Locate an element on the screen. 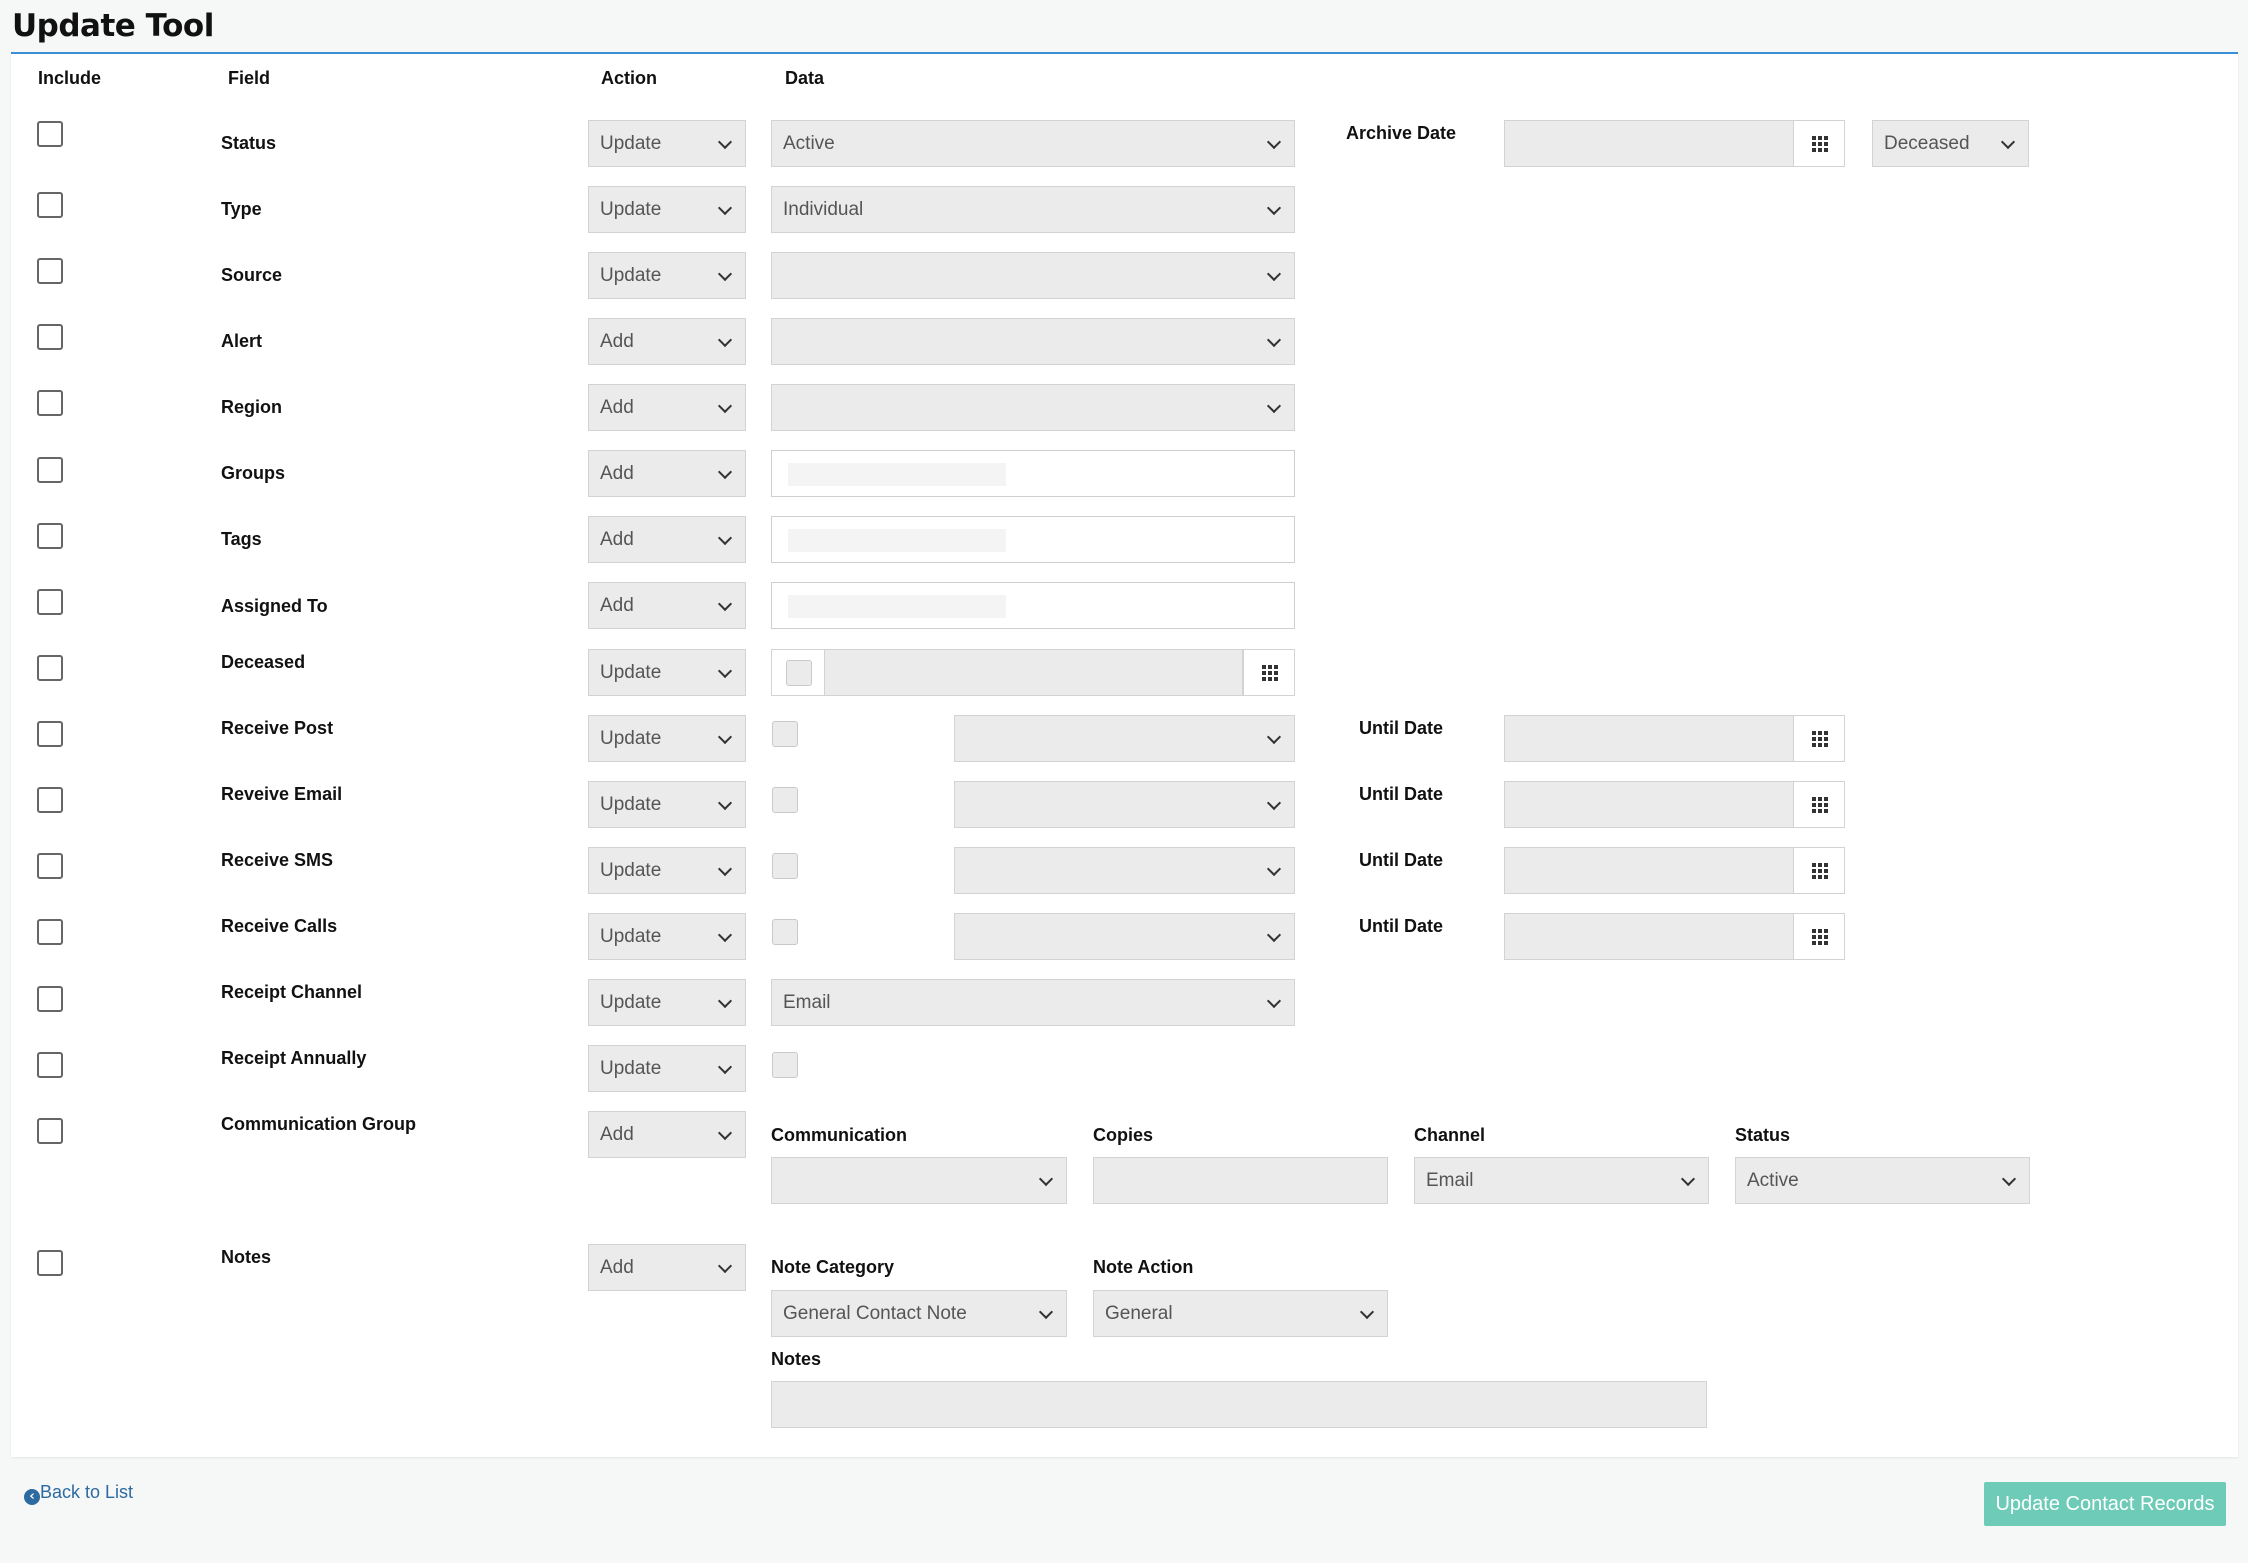 The height and width of the screenshot is (1563, 2248). receive-calls-reason-select is located at coordinates (1124, 936).